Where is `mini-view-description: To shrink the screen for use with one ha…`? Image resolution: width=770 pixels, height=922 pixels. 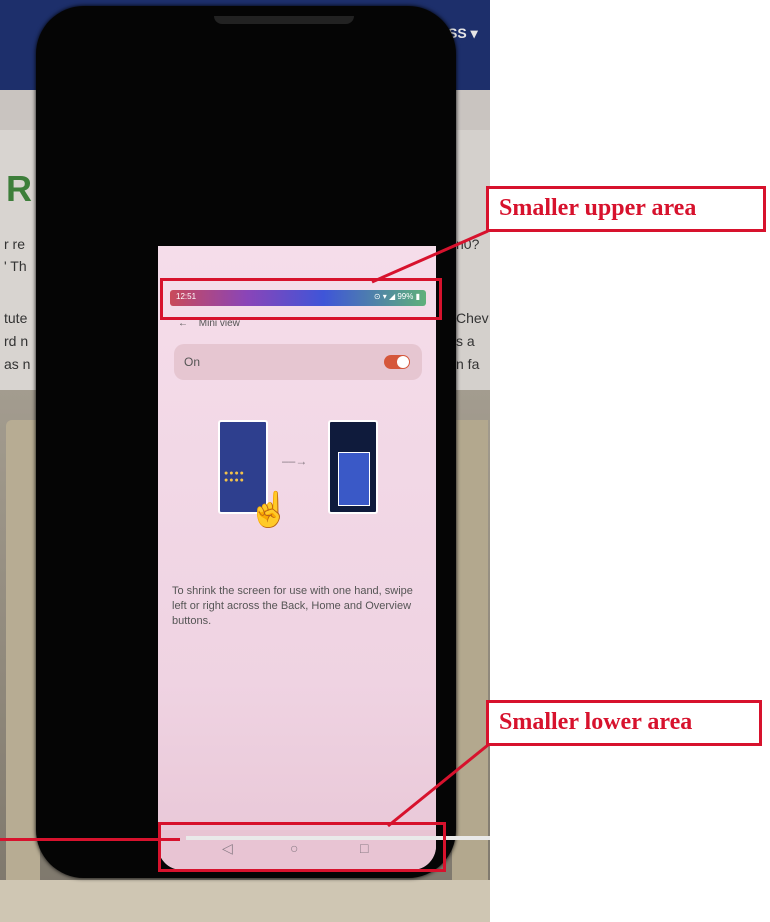
mini-view-description: To shrink the screen for use with one ha… is located at coordinates (292, 606).